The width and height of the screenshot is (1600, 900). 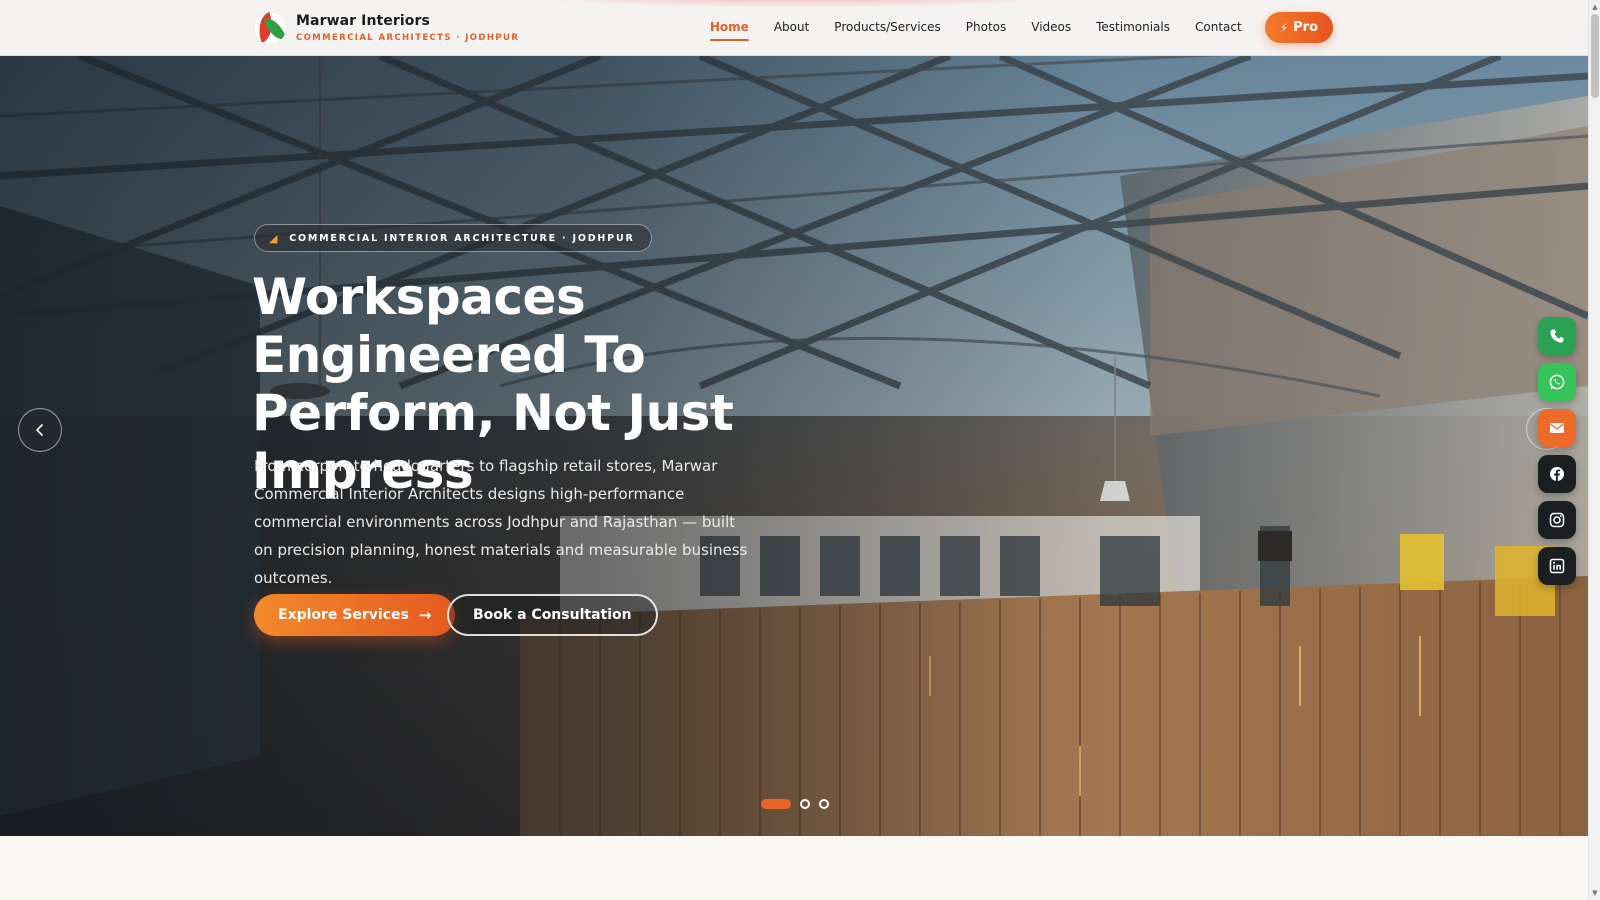 What do you see at coordinates (408, 38) in the screenshot?
I see `brand-tagline: COMMERCIAL ARCHITECTS · JODHPUR` at bounding box center [408, 38].